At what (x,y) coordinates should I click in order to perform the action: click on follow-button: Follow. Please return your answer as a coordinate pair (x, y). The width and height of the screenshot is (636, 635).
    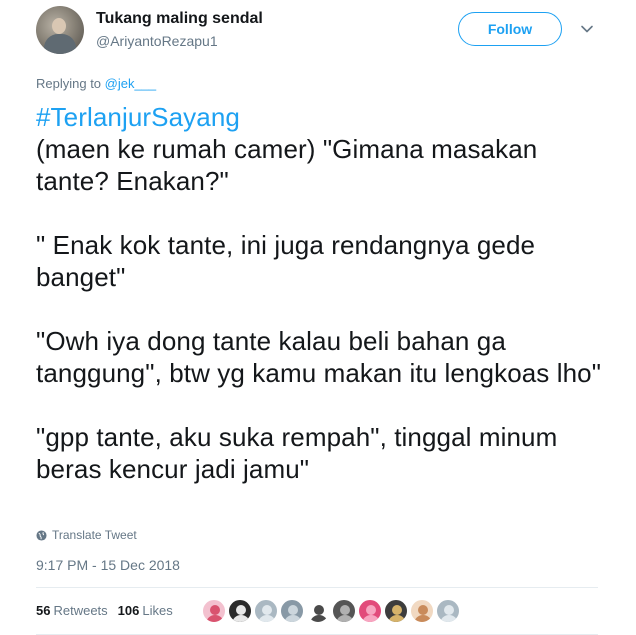
    Looking at the image, I should click on (510, 29).